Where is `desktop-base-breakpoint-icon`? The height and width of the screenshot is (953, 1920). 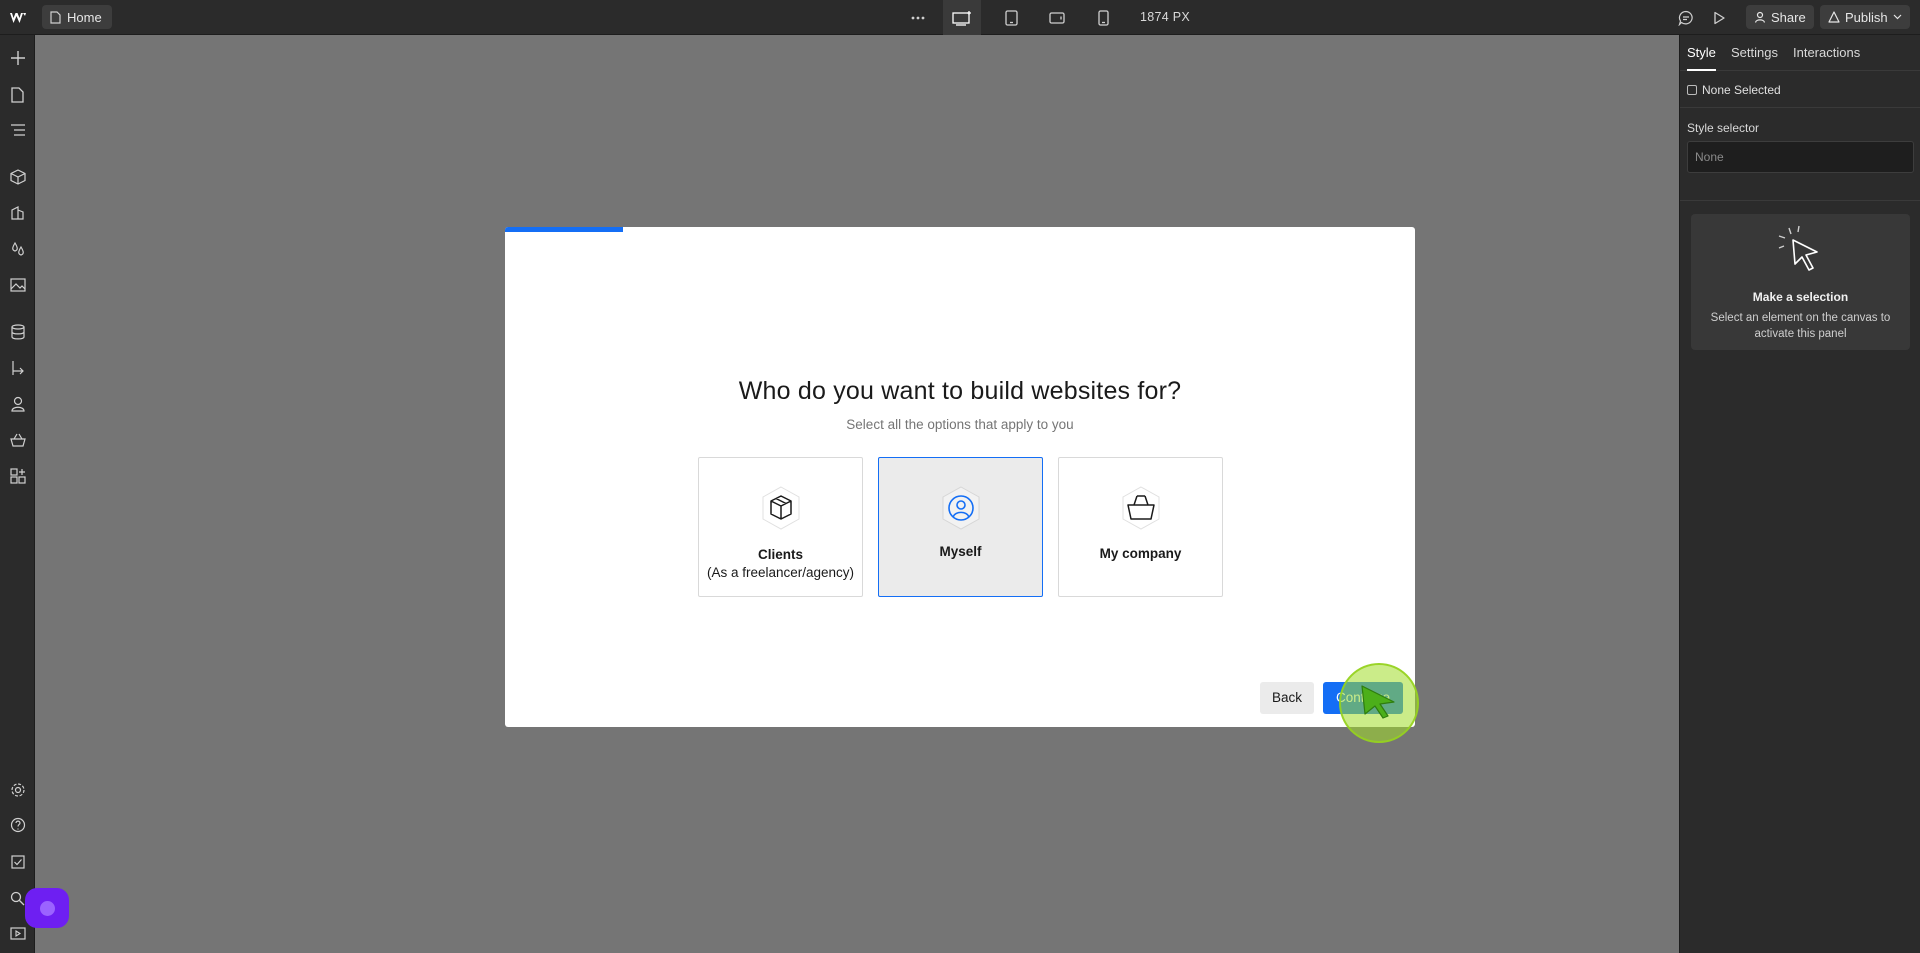
desktop-base-breakpoint-icon is located at coordinates (962, 17).